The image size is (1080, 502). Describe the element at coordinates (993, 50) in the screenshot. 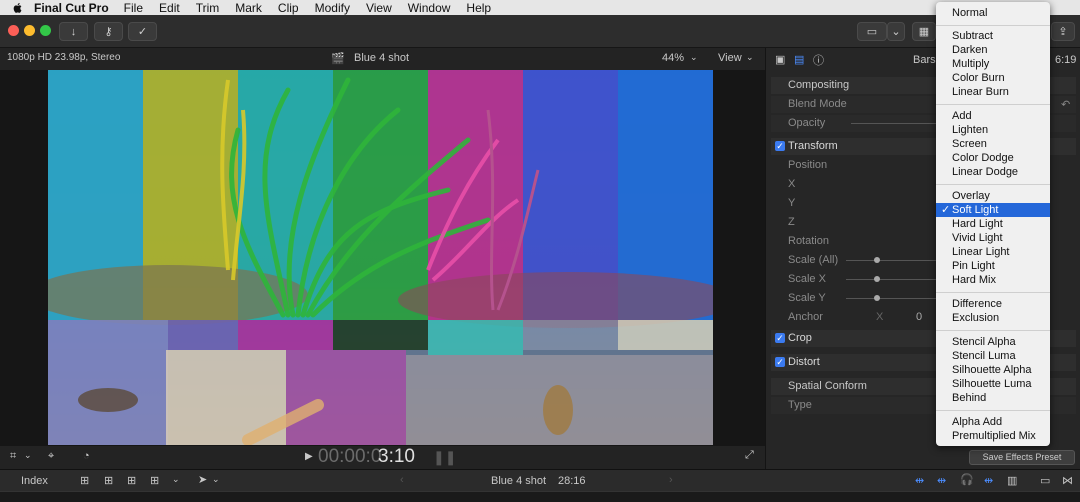

I see `menu-item-darken: Darken` at that location.